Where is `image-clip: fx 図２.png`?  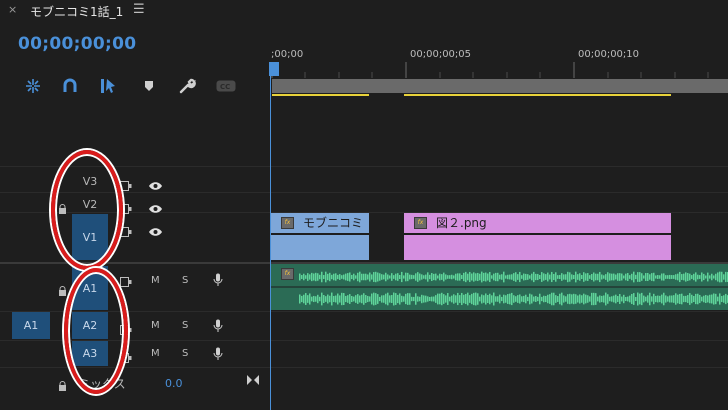
image-clip: fx 図２.png is located at coordinates (537, 236).